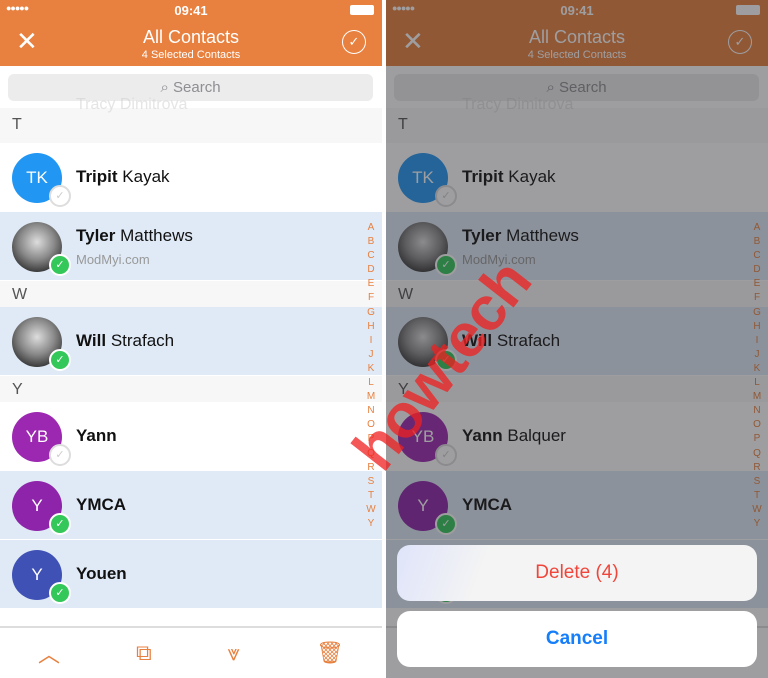  What do you see at coordinates (27, 41) in the screenshot?
I see `close-icon: ✕` at bounding box center [27, 41].